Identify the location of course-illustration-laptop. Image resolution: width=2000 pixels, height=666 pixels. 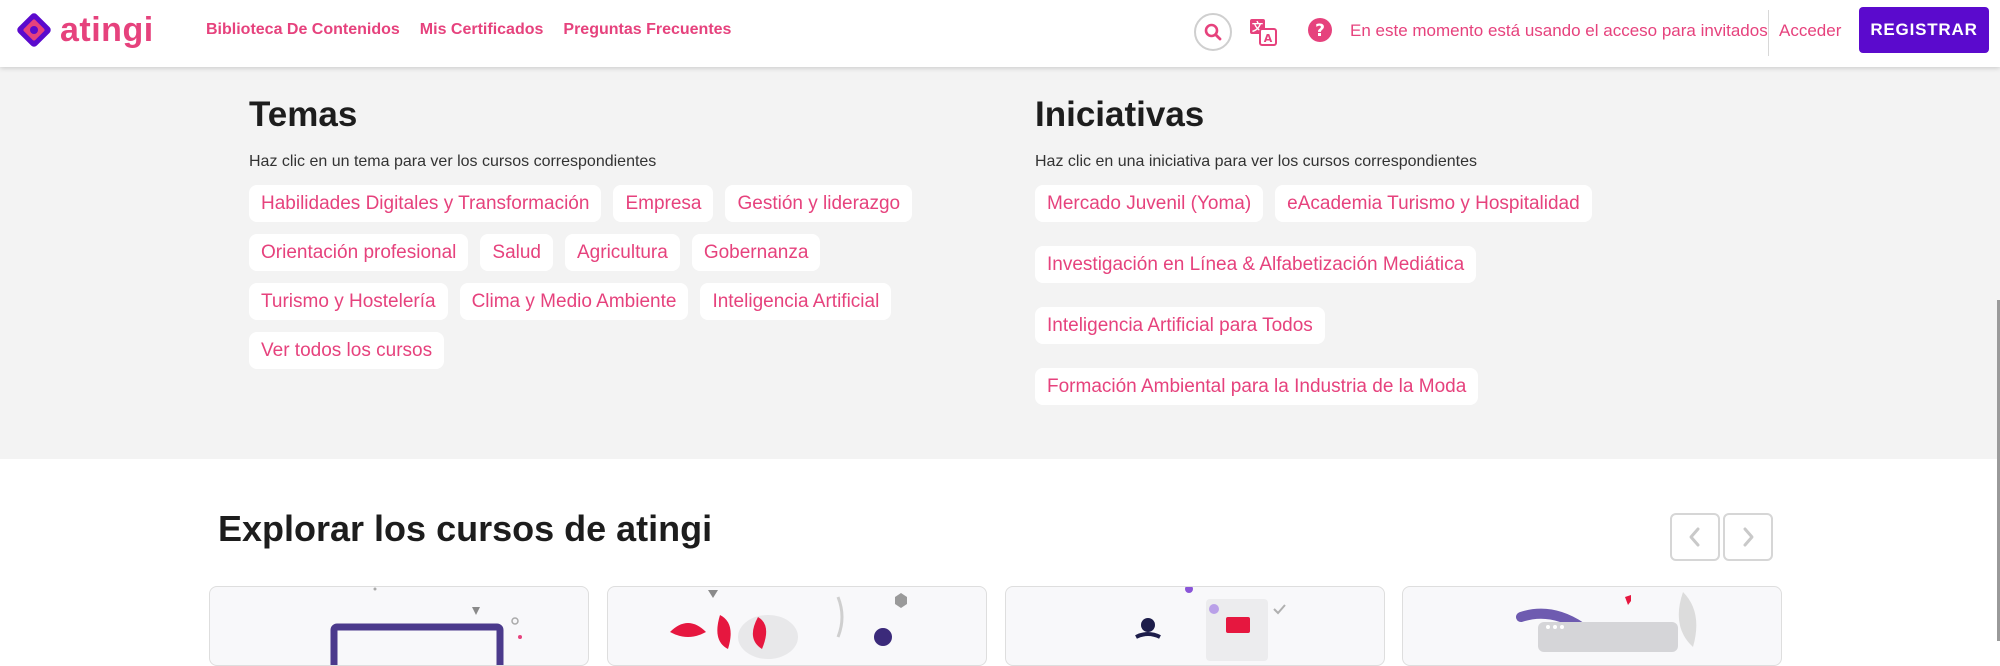
(426, 626).